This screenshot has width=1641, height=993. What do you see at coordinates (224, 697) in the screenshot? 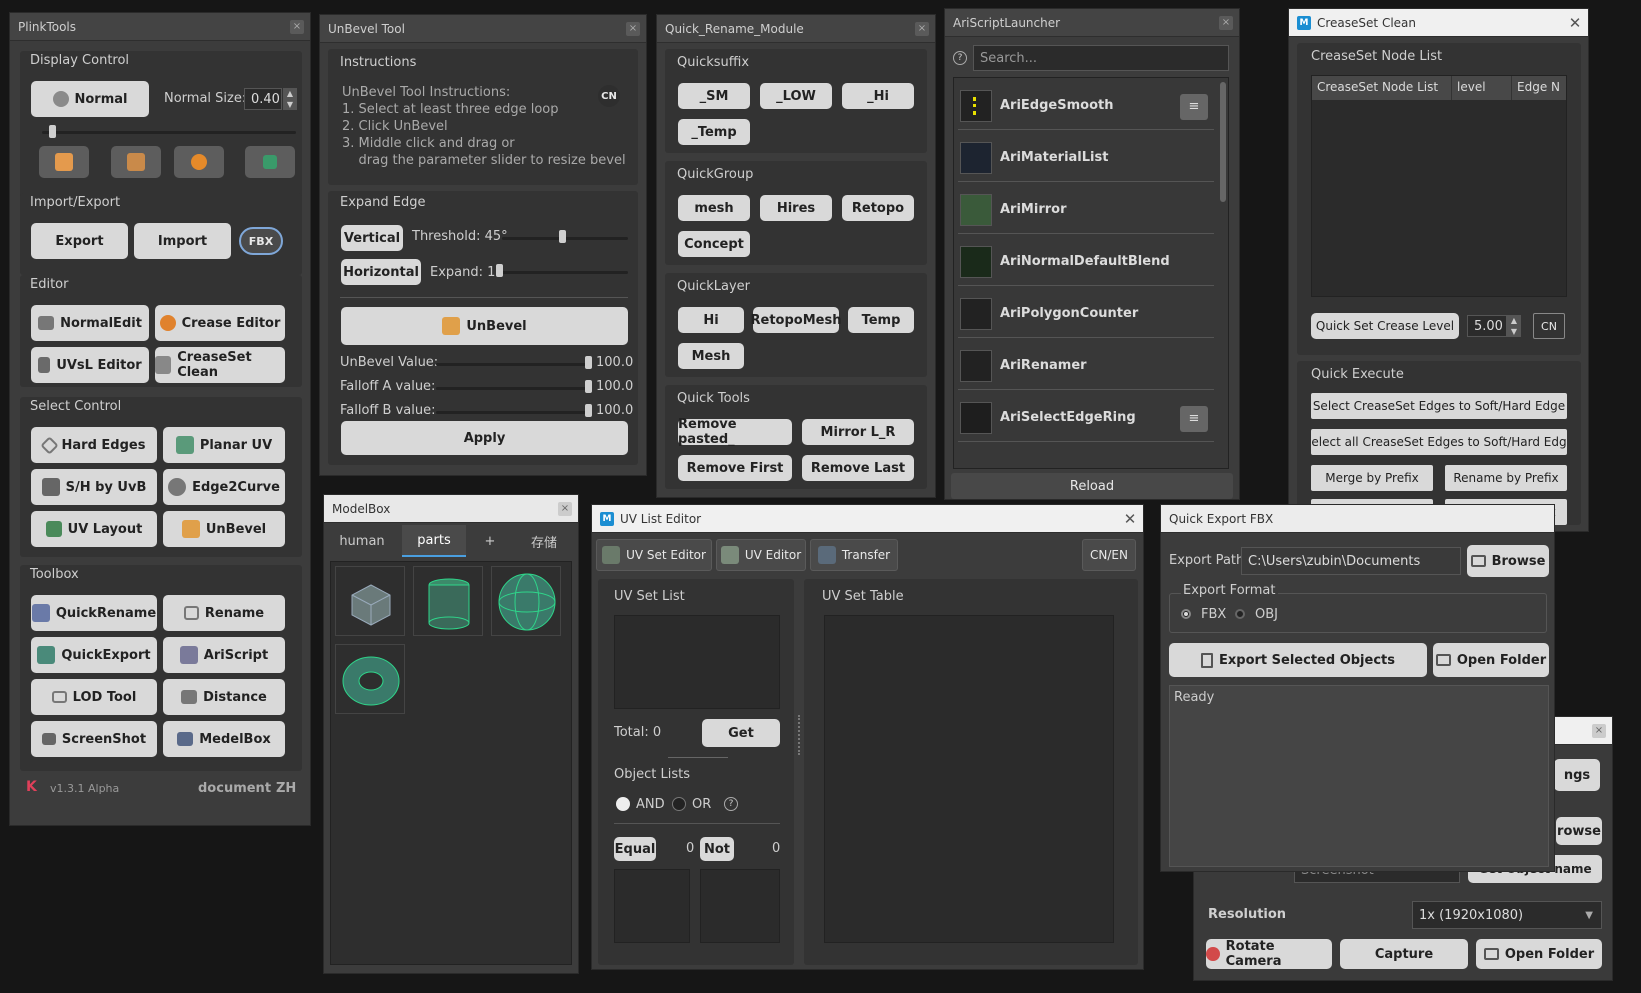
I see `distance-button: Distance` at bounding box center [224, 697].